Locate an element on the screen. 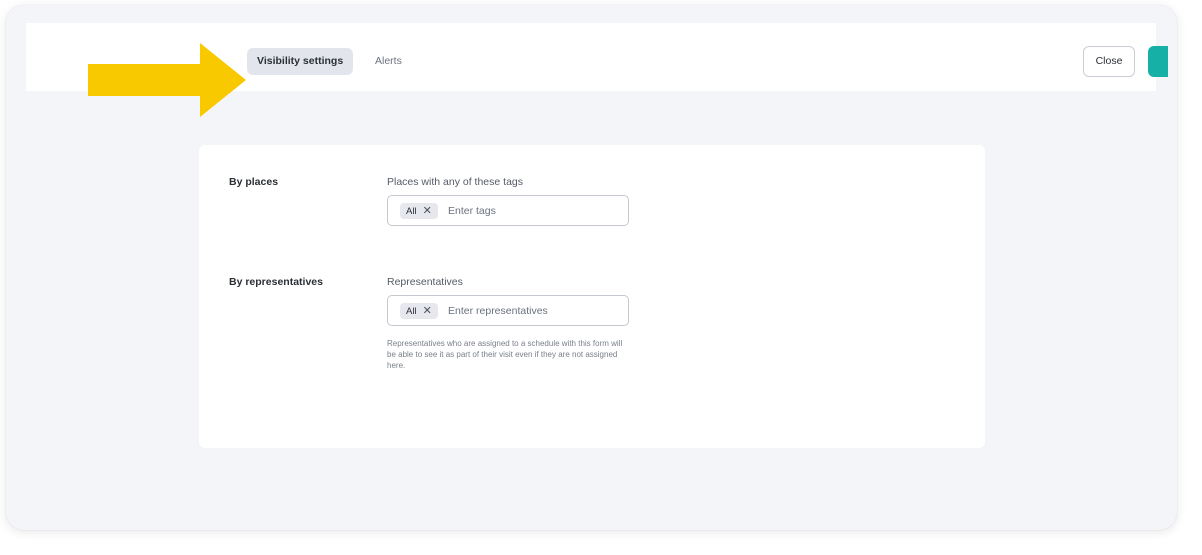 This screenshot has width=1202, height=555. tag-chip-all: All ✕ is located at coordinates (419, 211).